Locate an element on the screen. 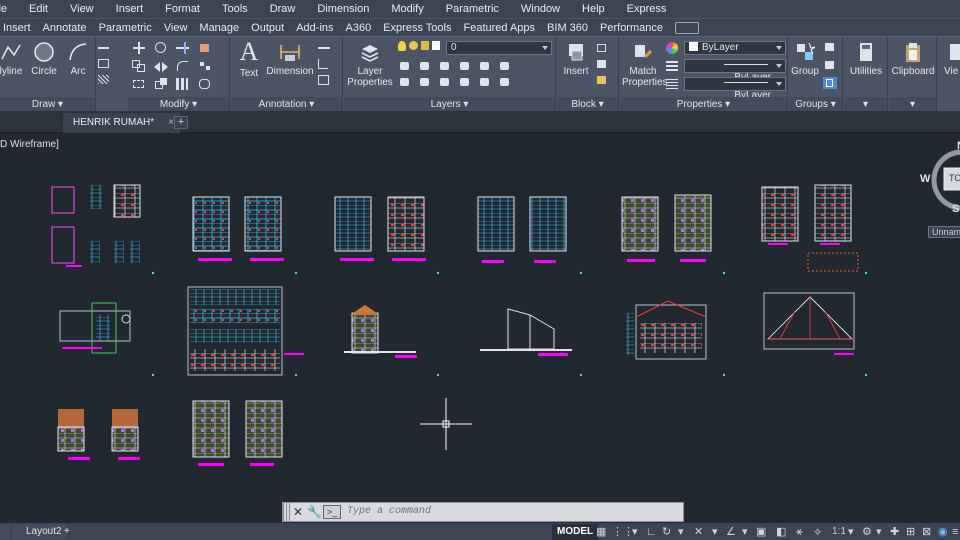 The height and width of the screenshot is (540, 960). leader-icon is located at coordinates (324, 64).